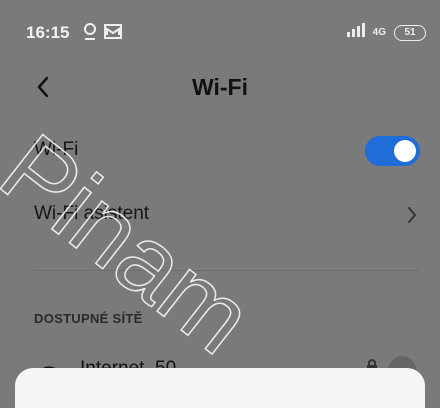 The width and height of the screenshot is (440, 408). Describe the element at coordinates (90, 34) in the screenshot. I see `location-icon` at that location.